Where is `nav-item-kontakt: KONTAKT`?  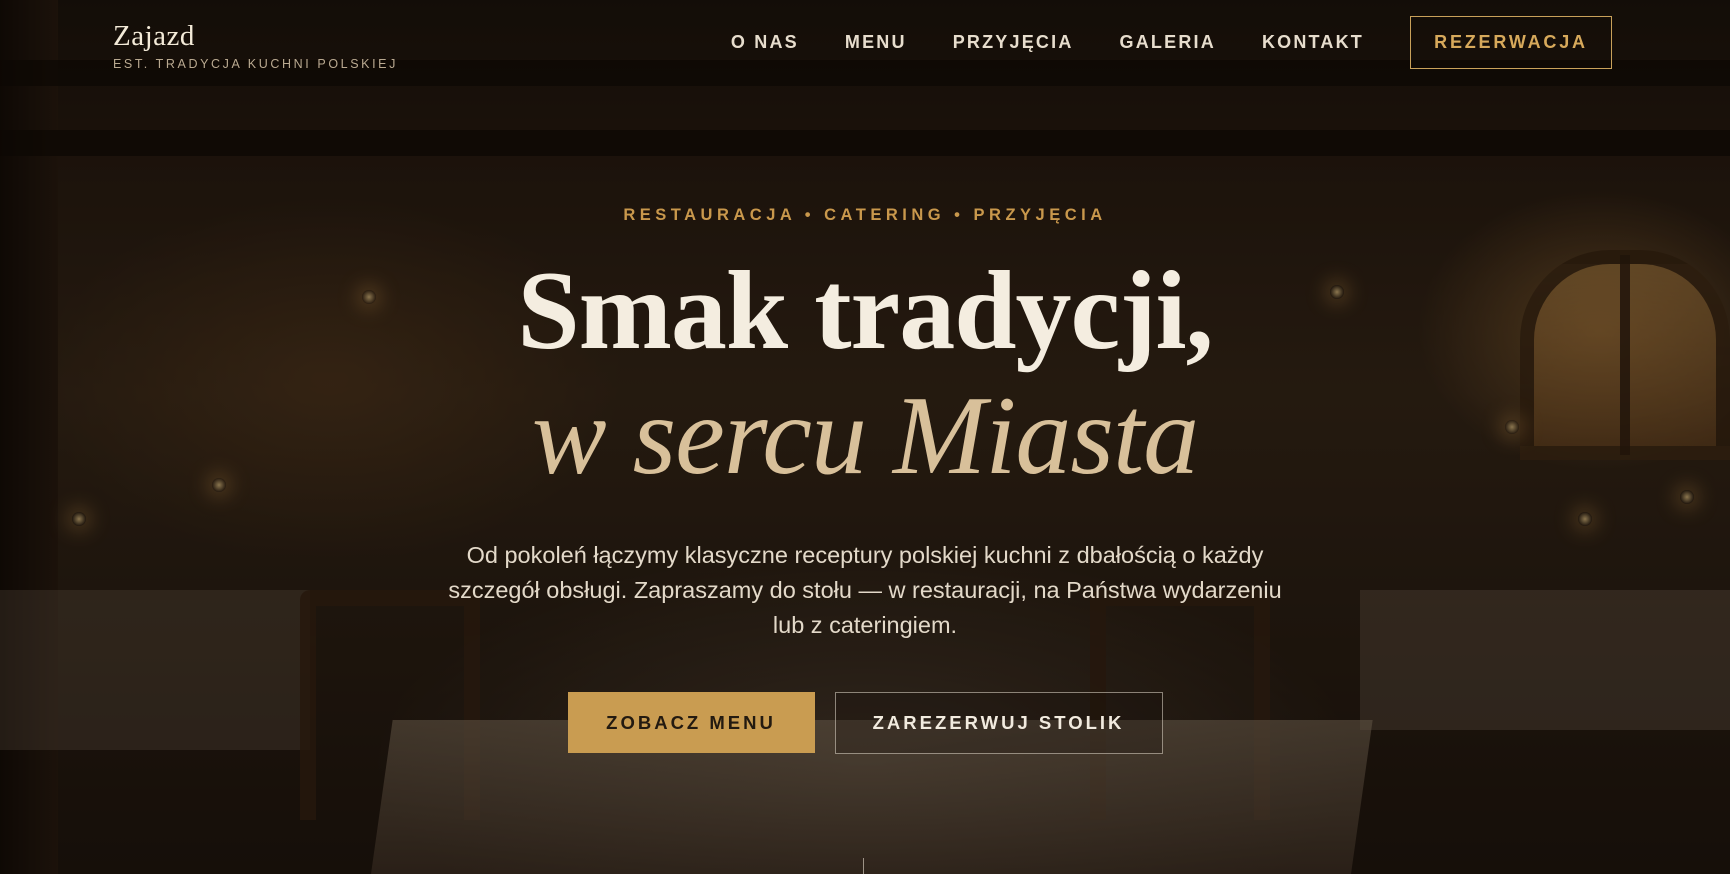 nav-item-kontakt: KONTAKT is located at coordinates (1313, 42).